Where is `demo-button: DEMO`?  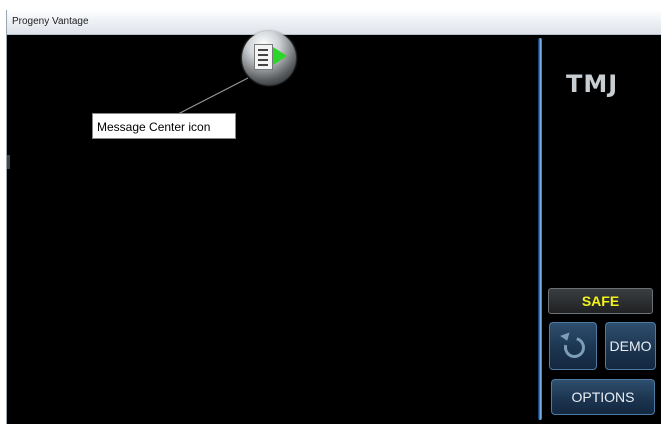 demo-button: DEMO is located at coordinates (630, 346).